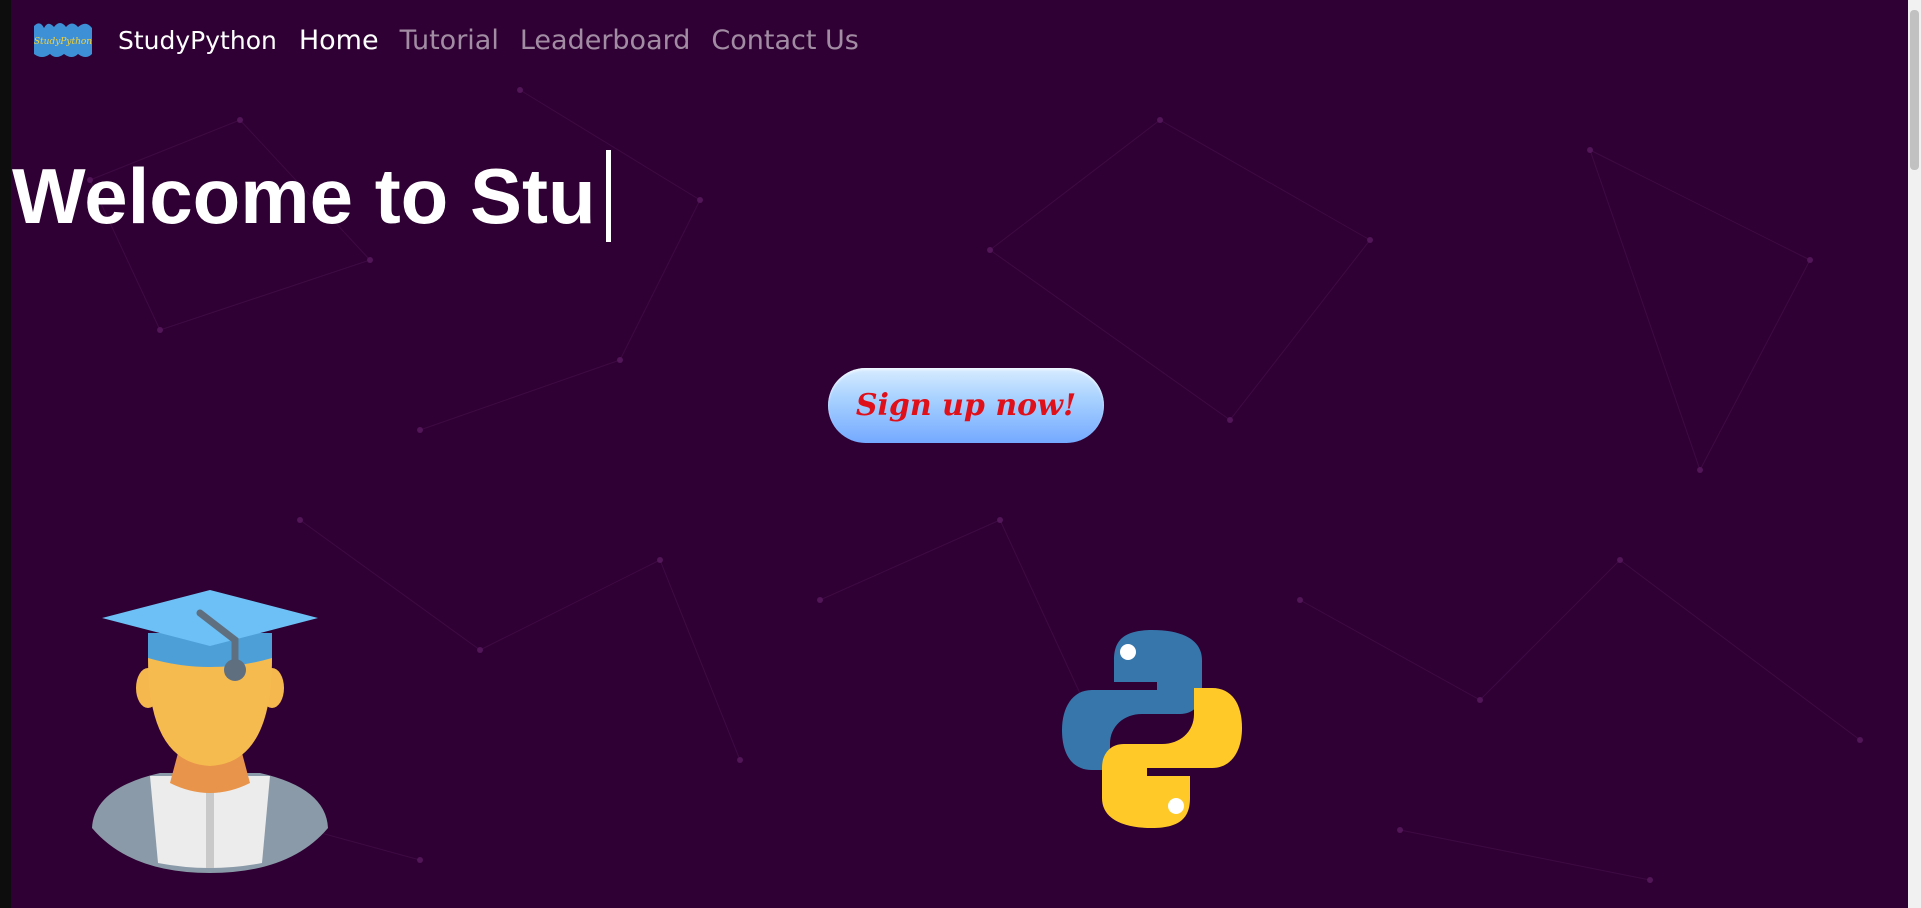  I want to click on scrollbar-thumb, so click(1914, 90).